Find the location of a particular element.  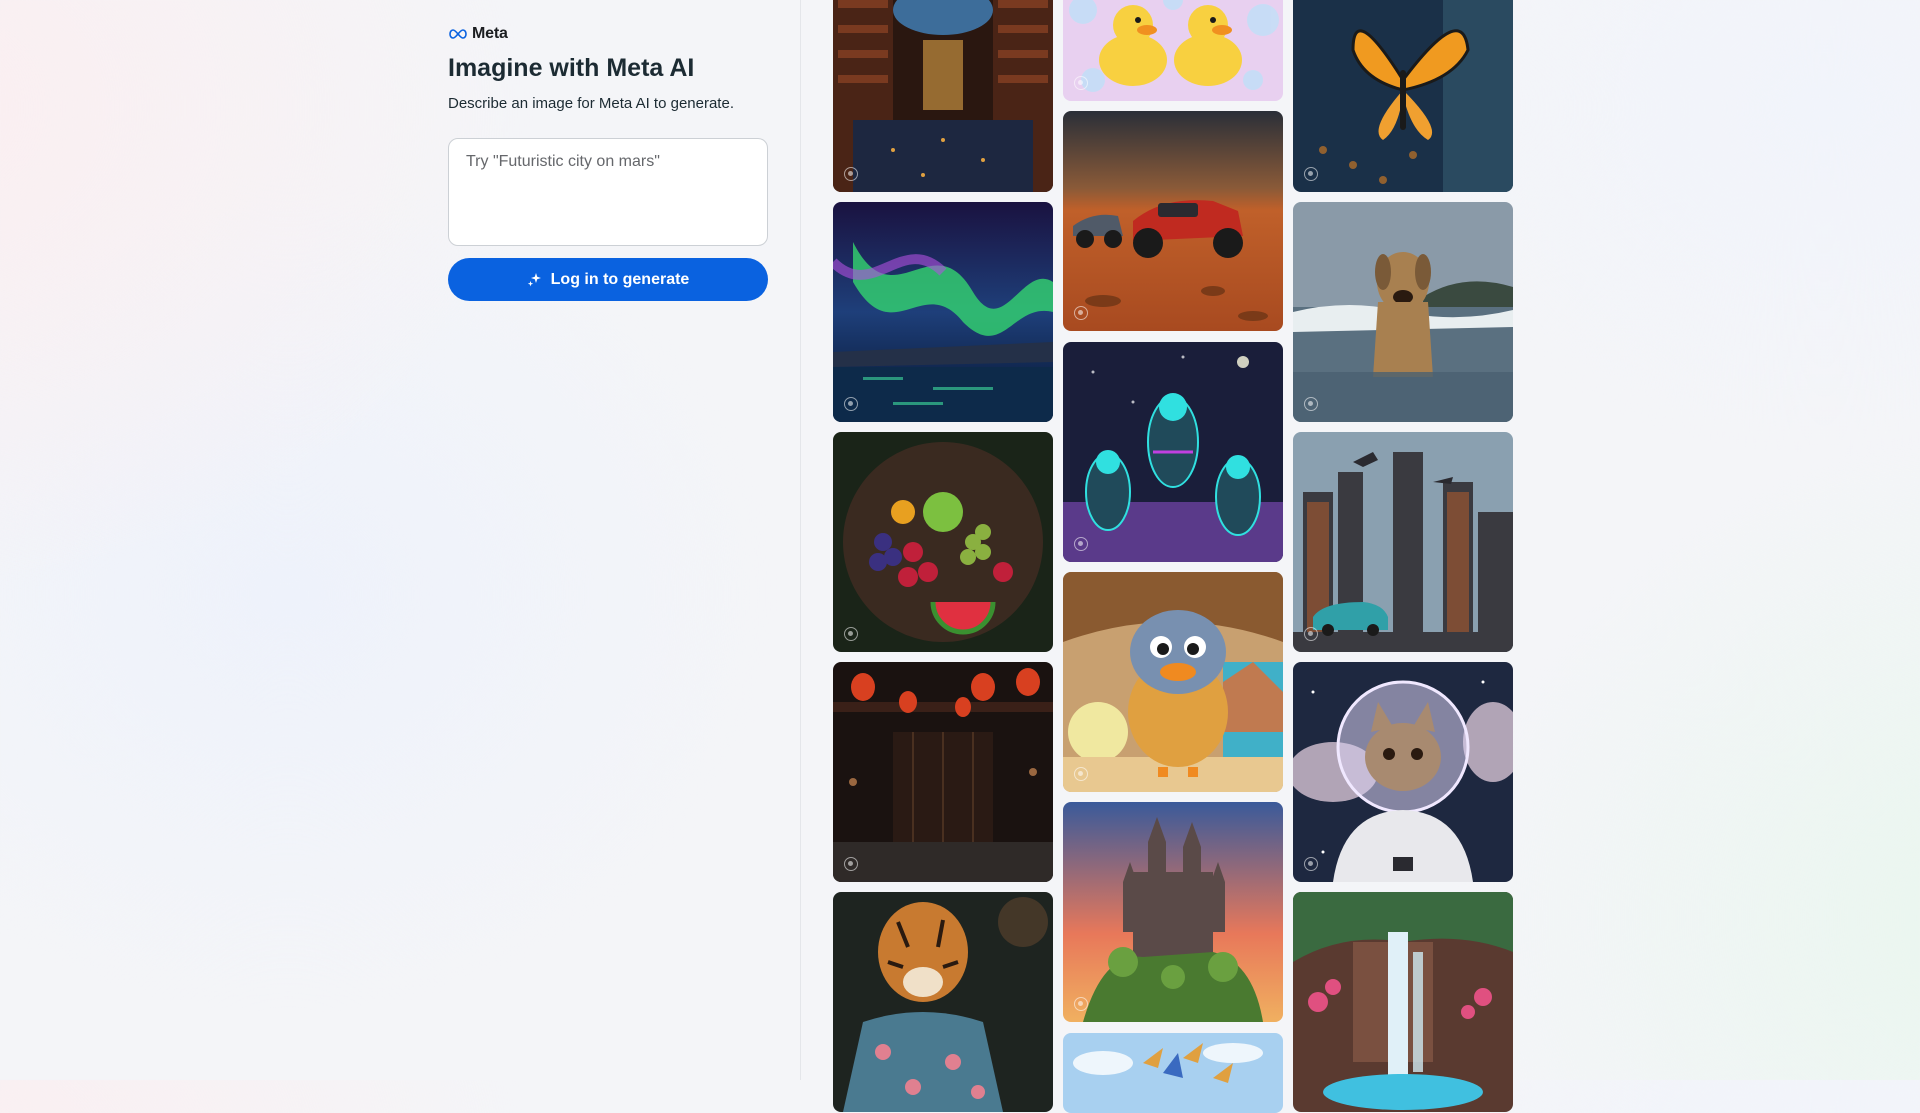

meta-logo: Meta is located at coordinates (608, 34).